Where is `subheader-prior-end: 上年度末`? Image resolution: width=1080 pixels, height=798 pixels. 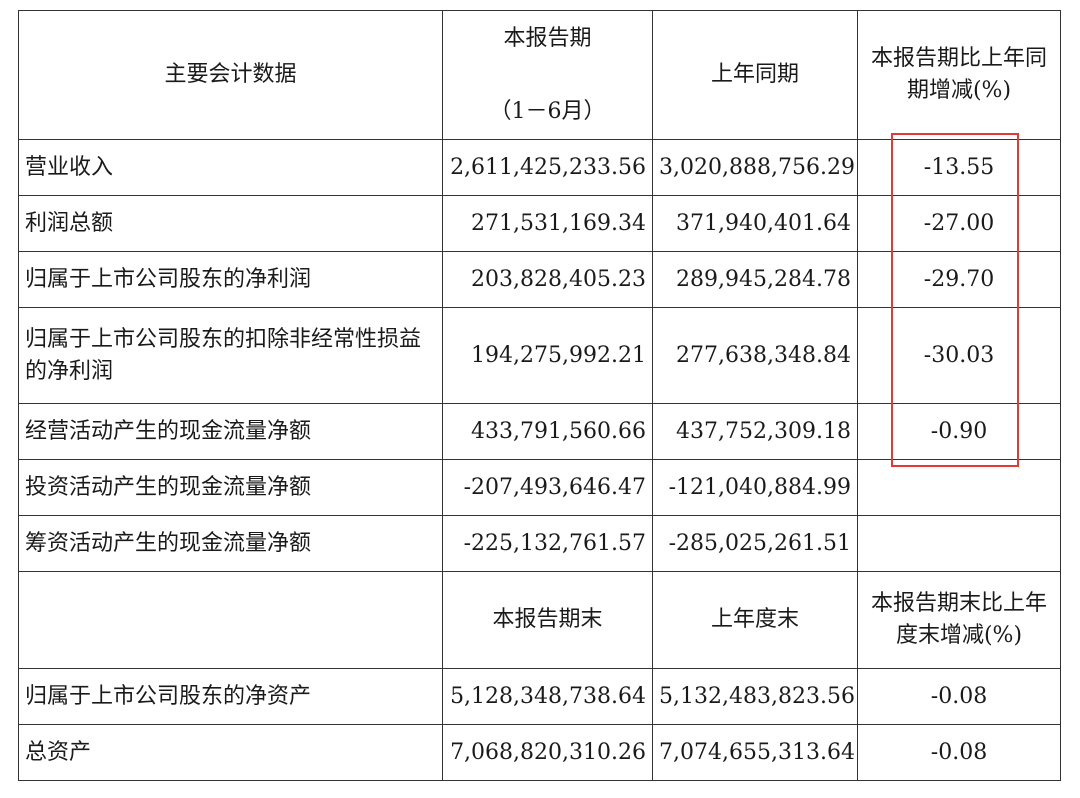 subheader-prior-end: 上年度末 is located at coordinates (755, 620).